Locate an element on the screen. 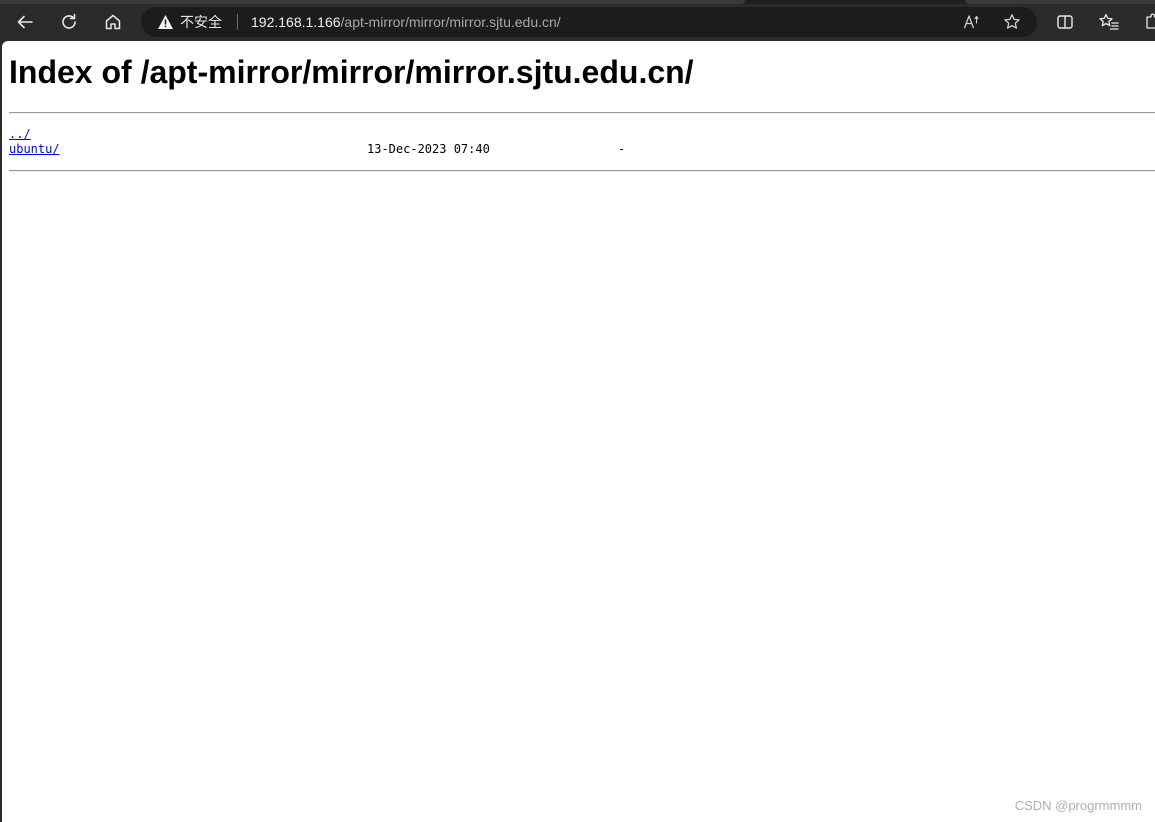  address-separator is located at coordinates (237, 22).